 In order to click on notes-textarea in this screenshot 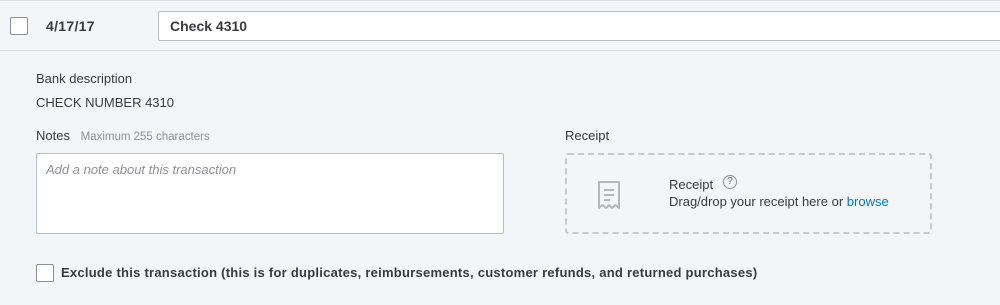, I will do `click(270, 193)`.